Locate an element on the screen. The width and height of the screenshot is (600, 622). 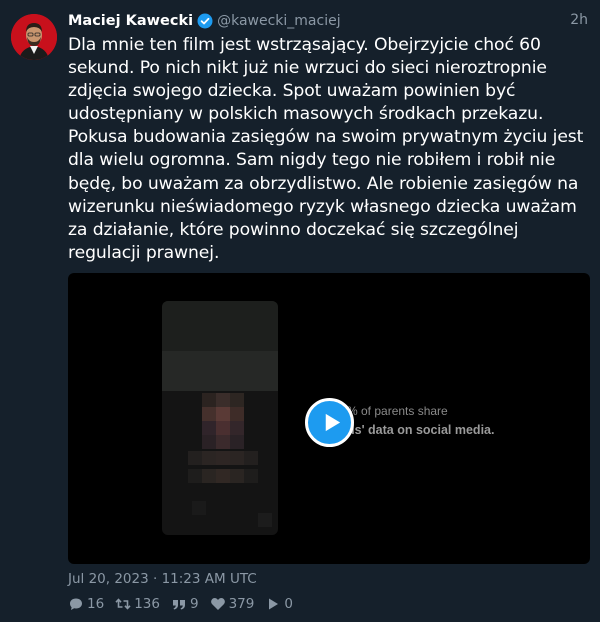
verified-badge-icon is located at coordinates (205, 21).